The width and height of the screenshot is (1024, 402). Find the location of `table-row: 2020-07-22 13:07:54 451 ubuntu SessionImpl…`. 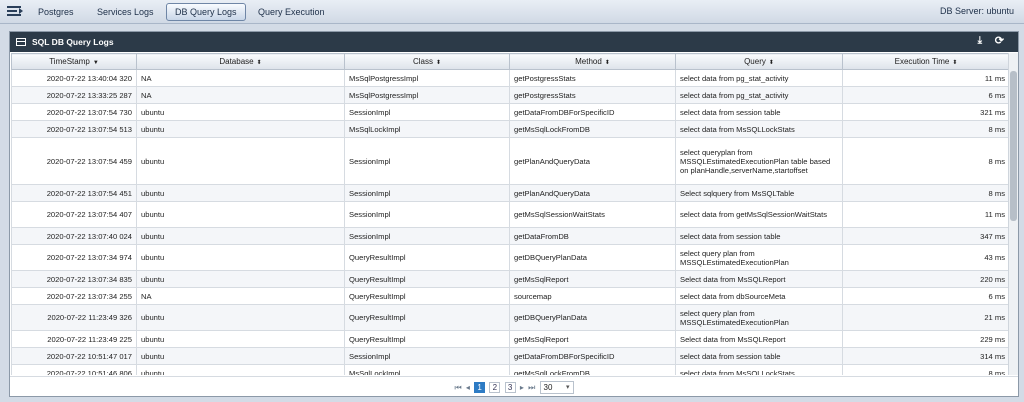

table-row: 2020-07-22 13:07:54 451 ubuntu SessionImpl… is located at coordinates (510, 193).